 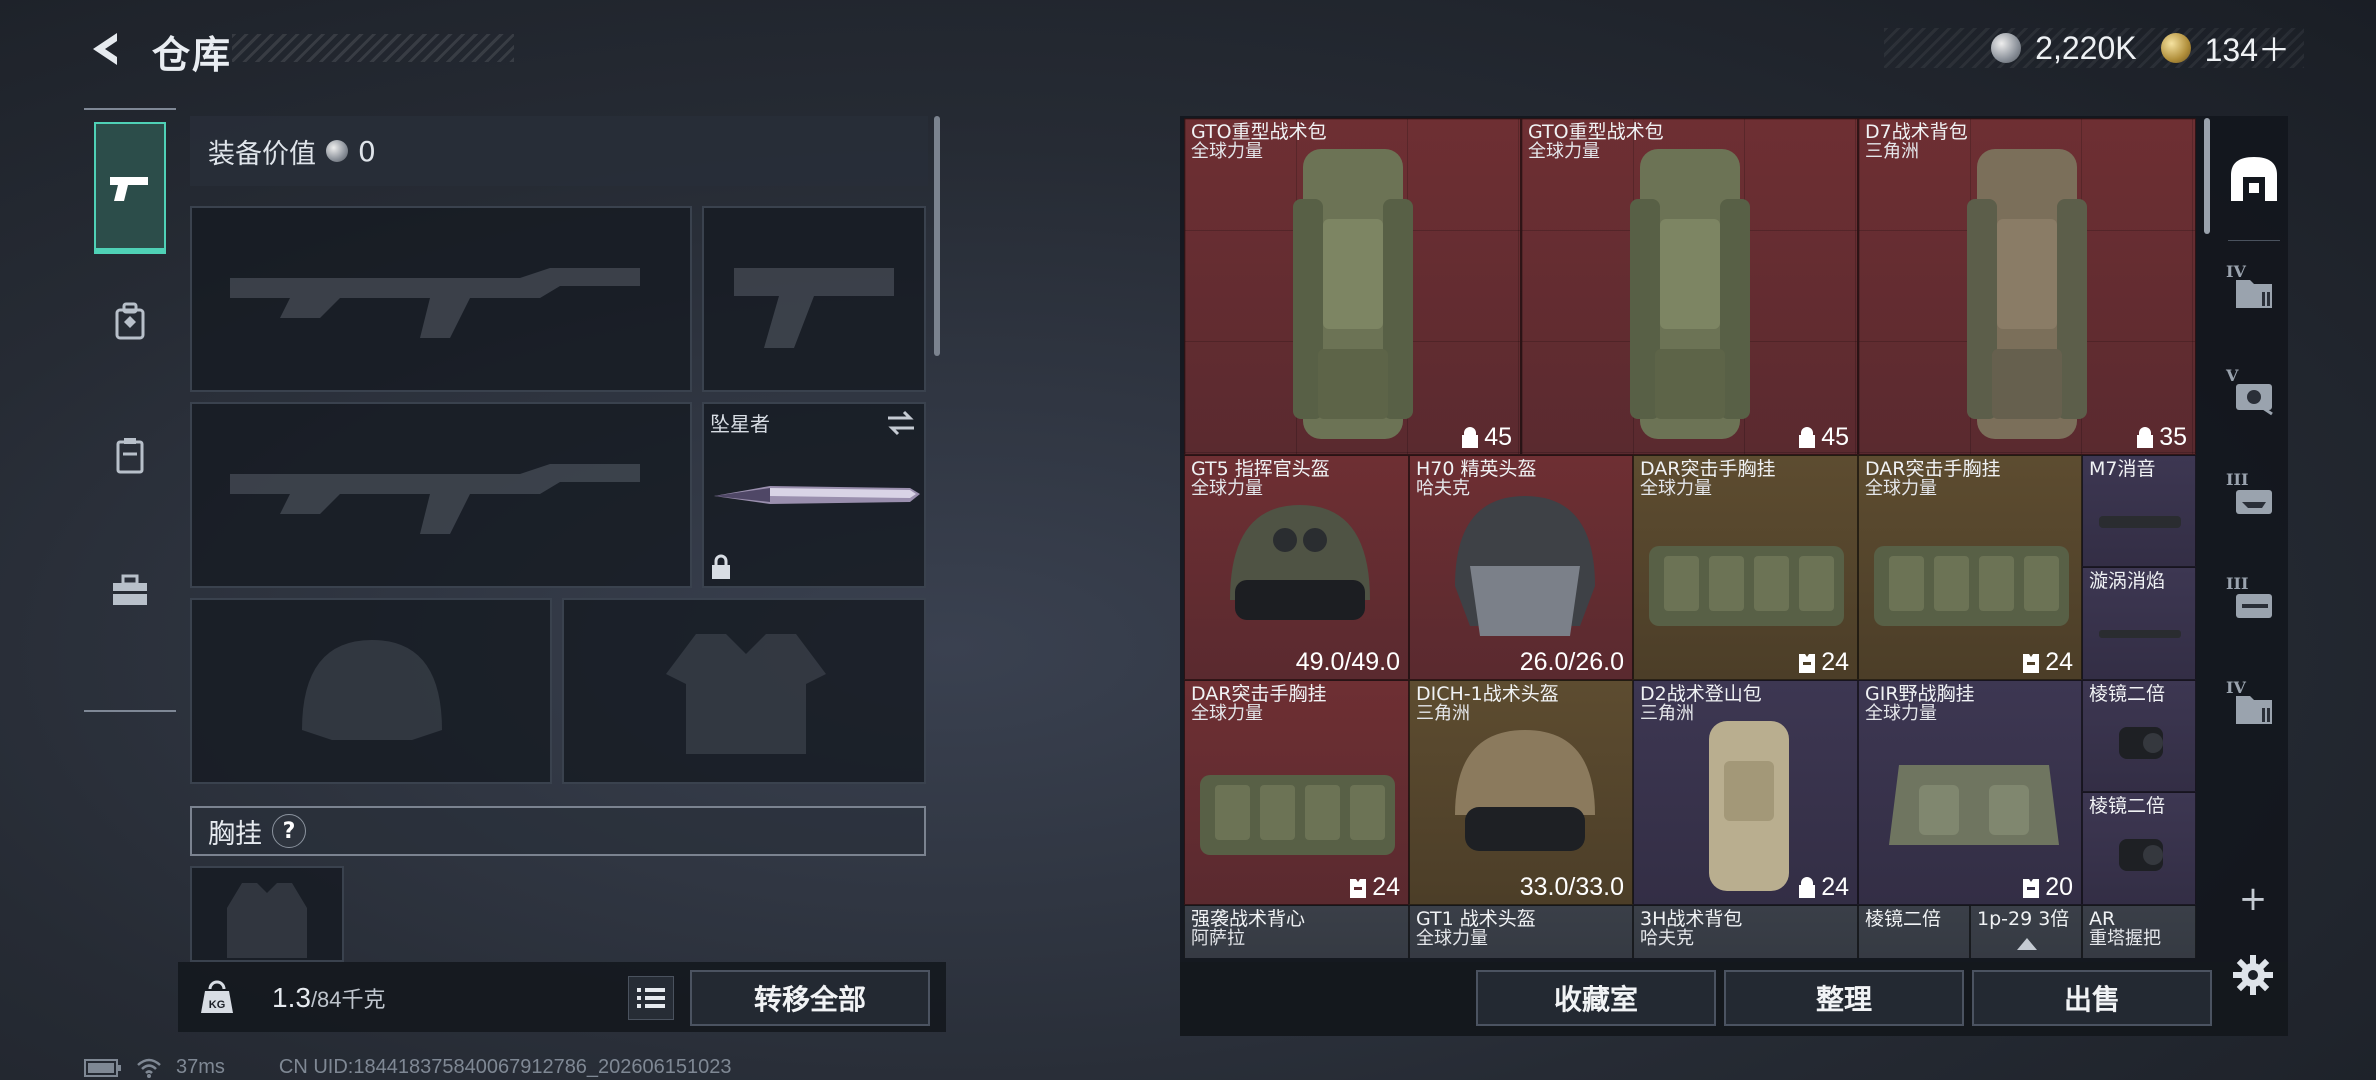 What do you see at coordinates (289, 831) in the screenshot?
I see `help-button: ?` at bounding box center [289, 831].